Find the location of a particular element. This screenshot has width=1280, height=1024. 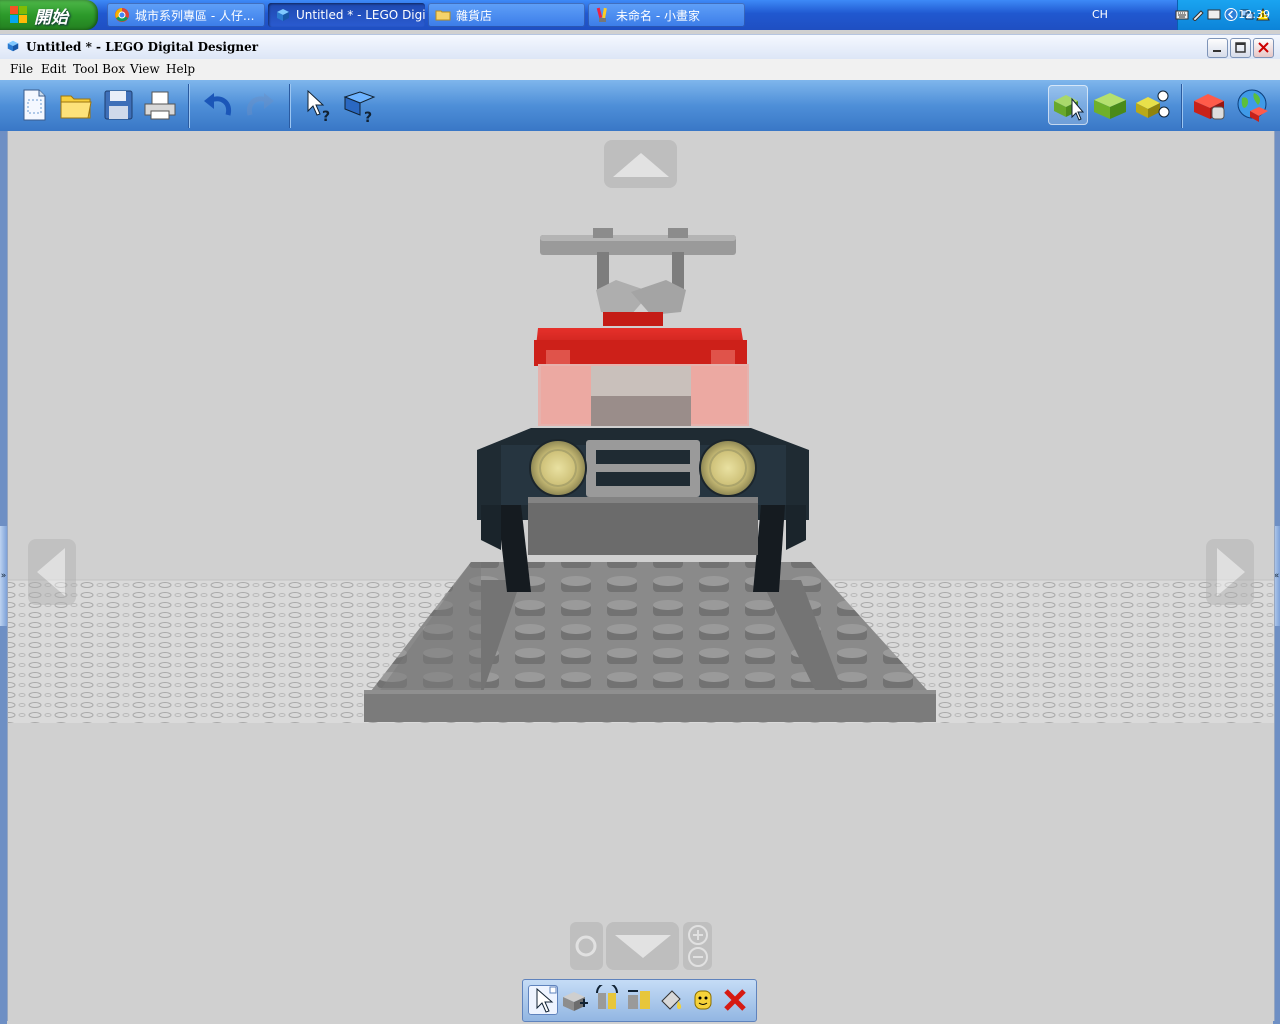

build-mode-icon is located at coordinates (1069, 108).